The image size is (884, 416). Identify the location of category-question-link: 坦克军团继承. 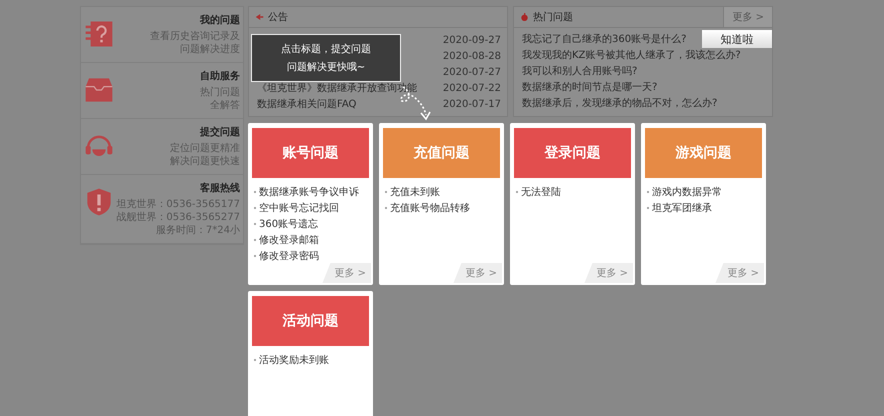
(682, 208).